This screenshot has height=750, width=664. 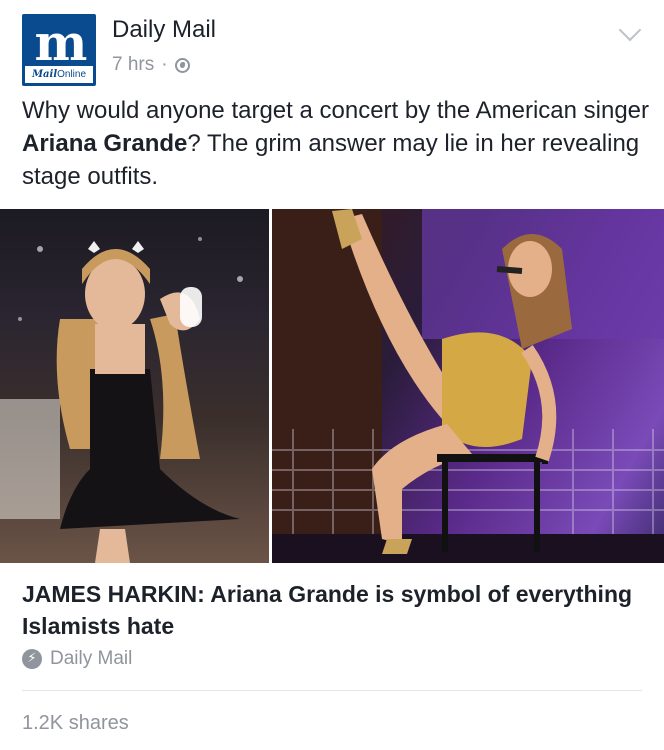 What do you see at coordinates (133, 65) in the screenshot?
I see `timestamp: 7 hrs` at bounding box center [133, 65].